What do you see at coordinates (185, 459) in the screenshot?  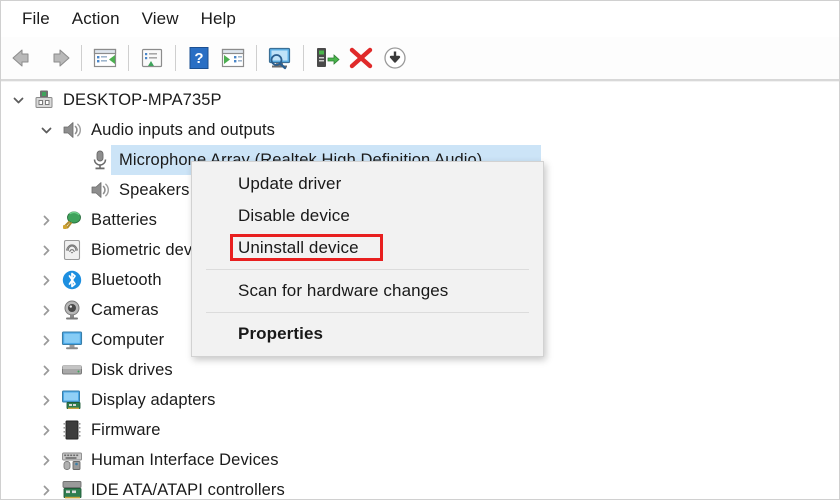 I see `tree-item-label: Human Interface Devices` at bounding box center [185, 459].